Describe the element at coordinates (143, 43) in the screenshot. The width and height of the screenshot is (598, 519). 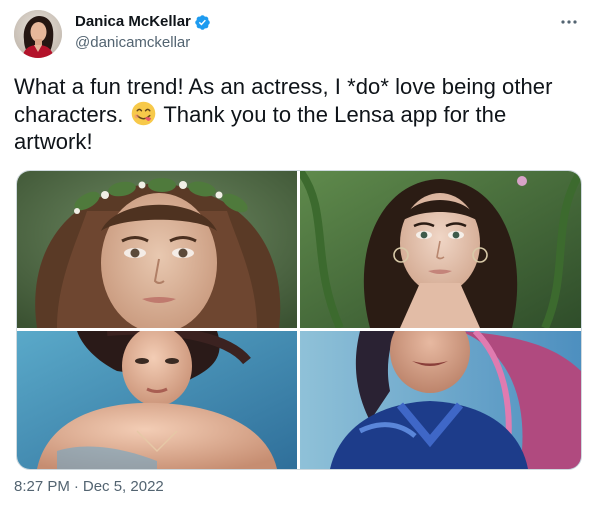
I see `author-handle: @danicamckellar` at that location.